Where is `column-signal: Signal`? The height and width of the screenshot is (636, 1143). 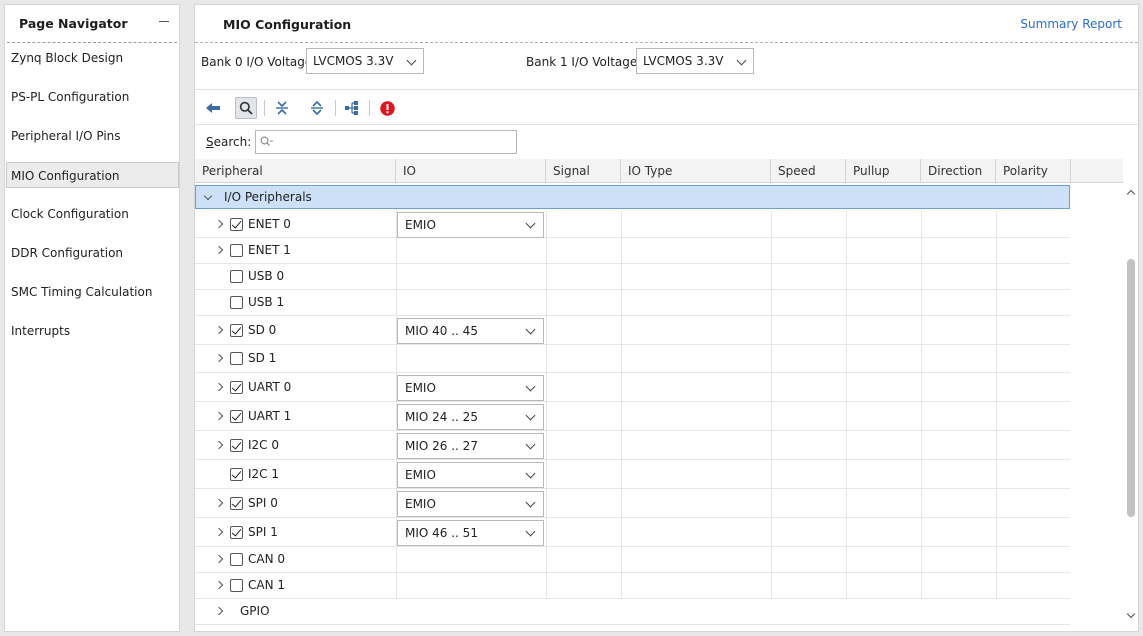 column-signal: Signal is located at coordinates (583, 171).